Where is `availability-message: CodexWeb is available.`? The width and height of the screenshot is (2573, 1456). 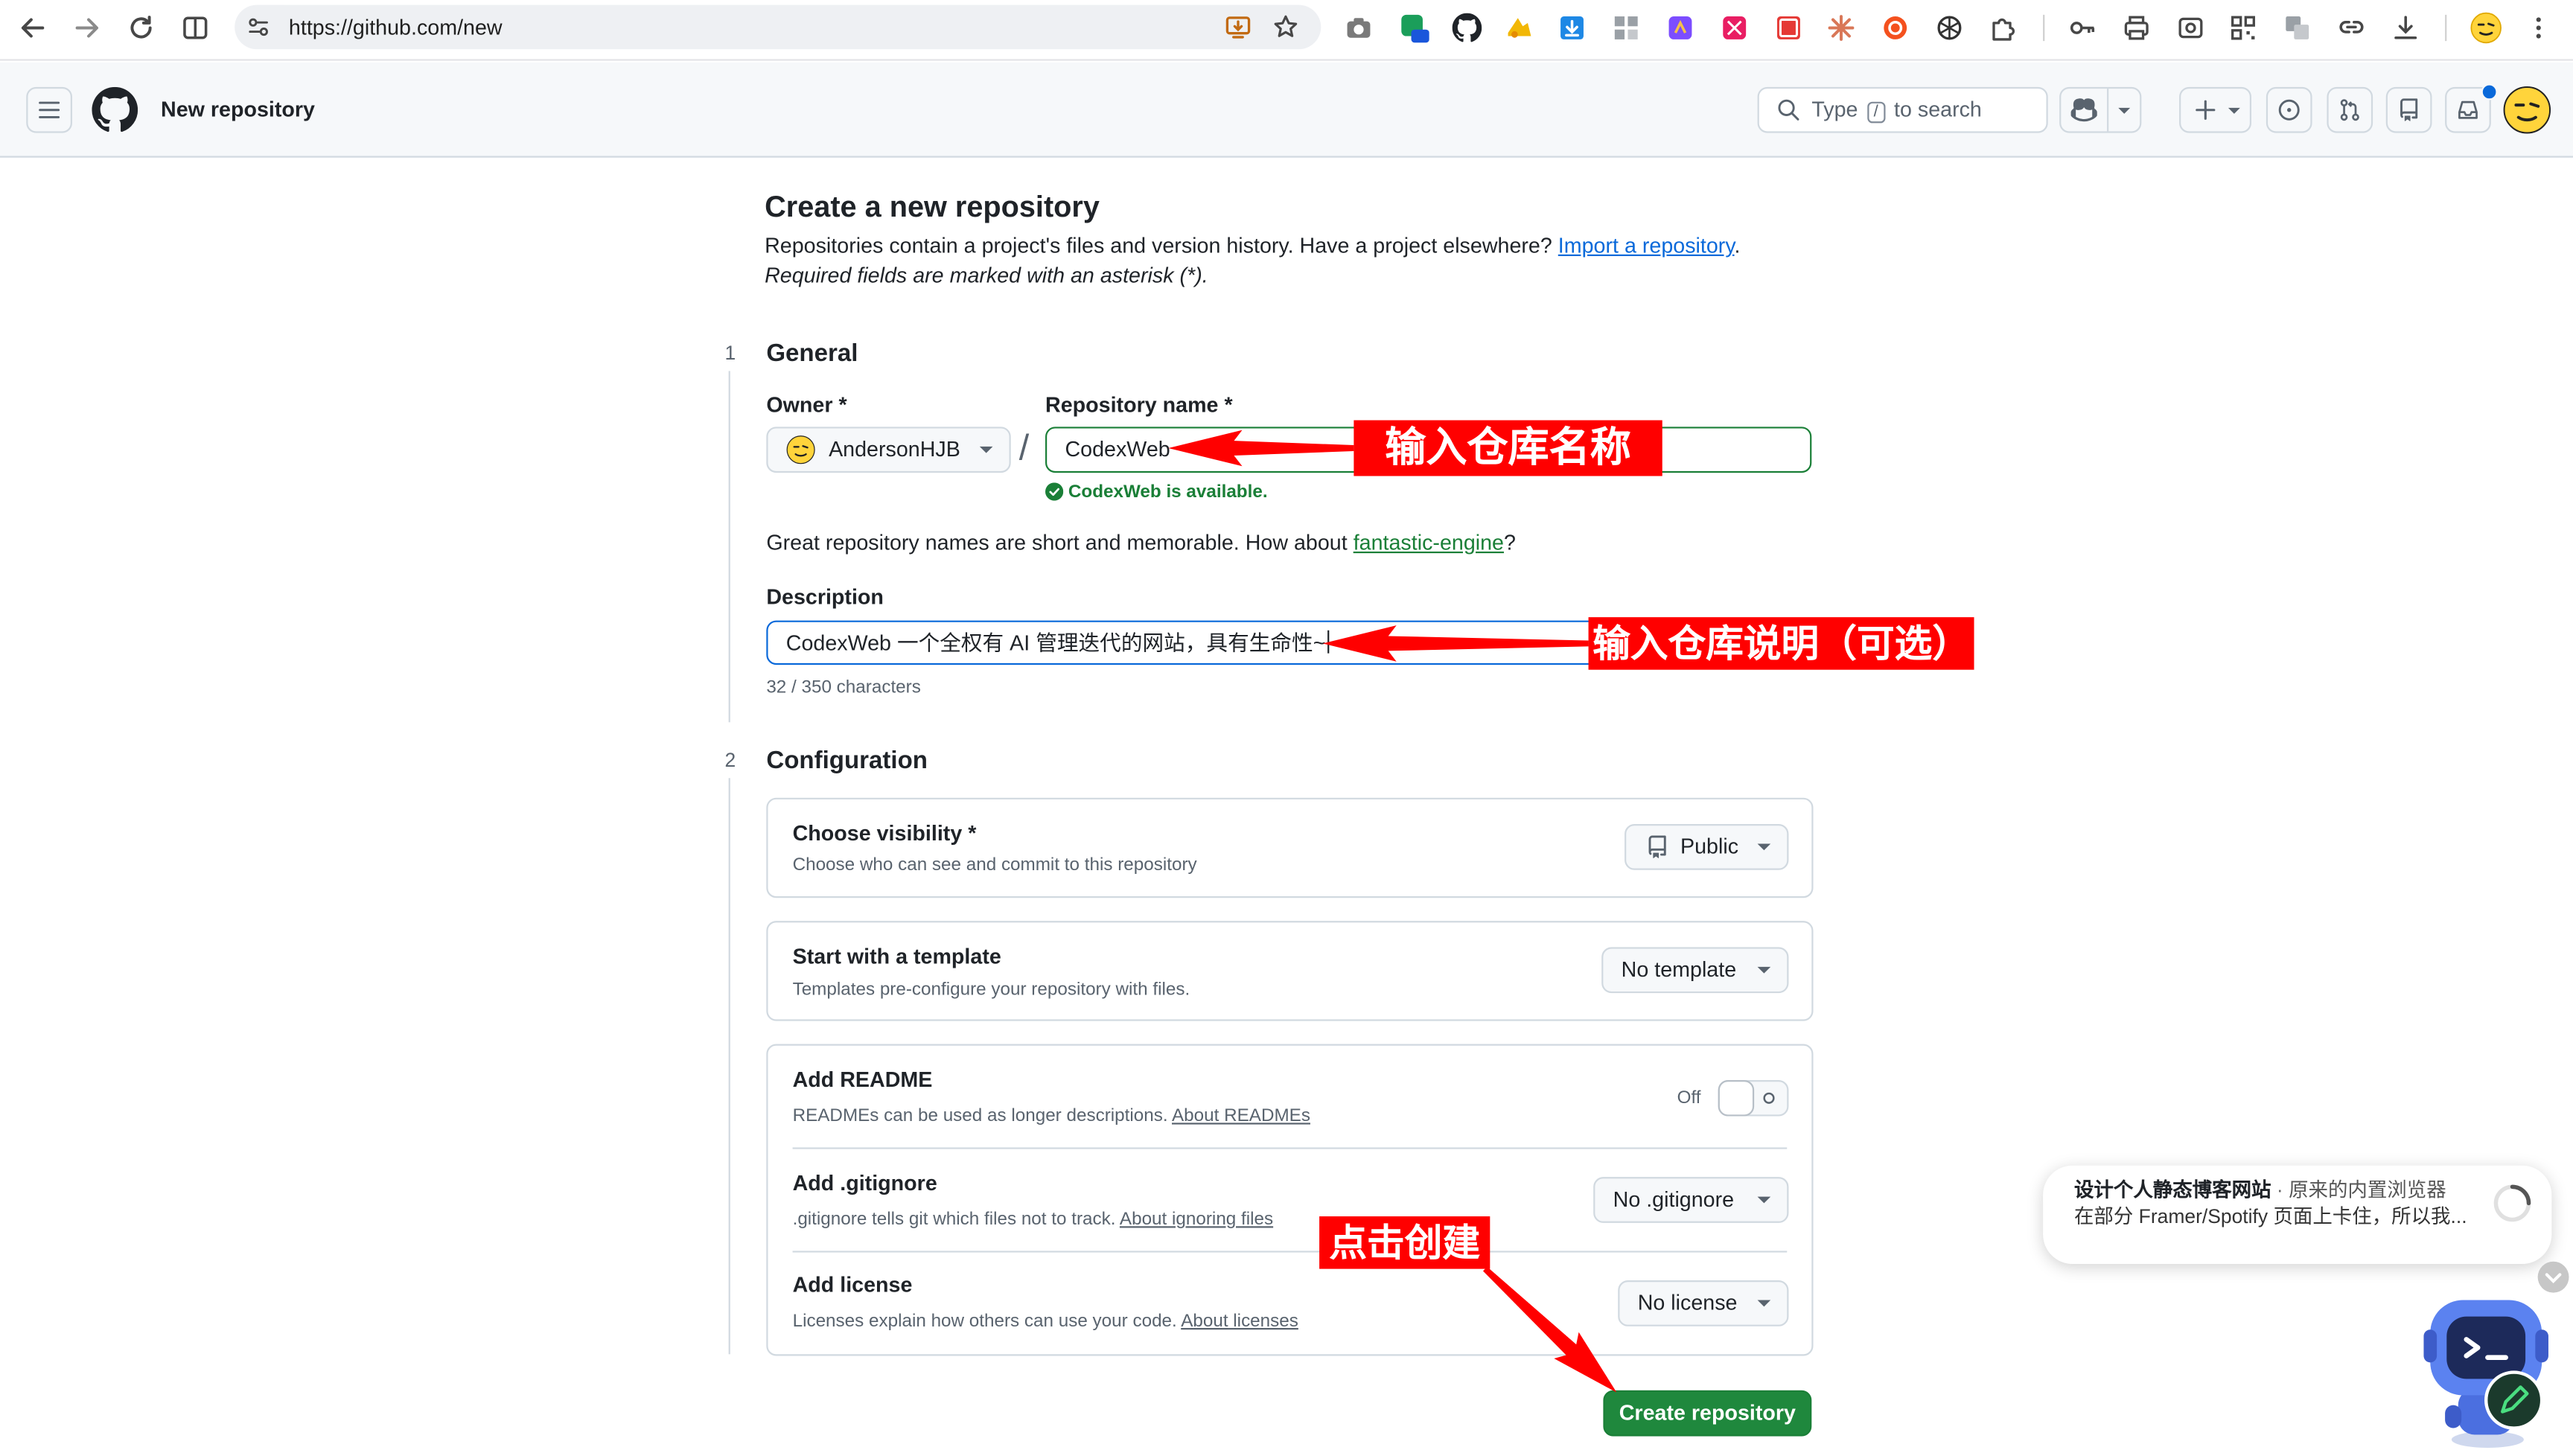
availability-message: CodexWeb is available. is located at coordinates (1156, 492).